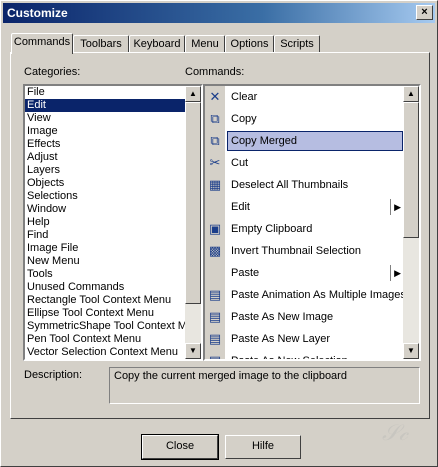 The image size is (438, 467). I want to click on paste-new-selection-icon: ▤, so click(215, 354).